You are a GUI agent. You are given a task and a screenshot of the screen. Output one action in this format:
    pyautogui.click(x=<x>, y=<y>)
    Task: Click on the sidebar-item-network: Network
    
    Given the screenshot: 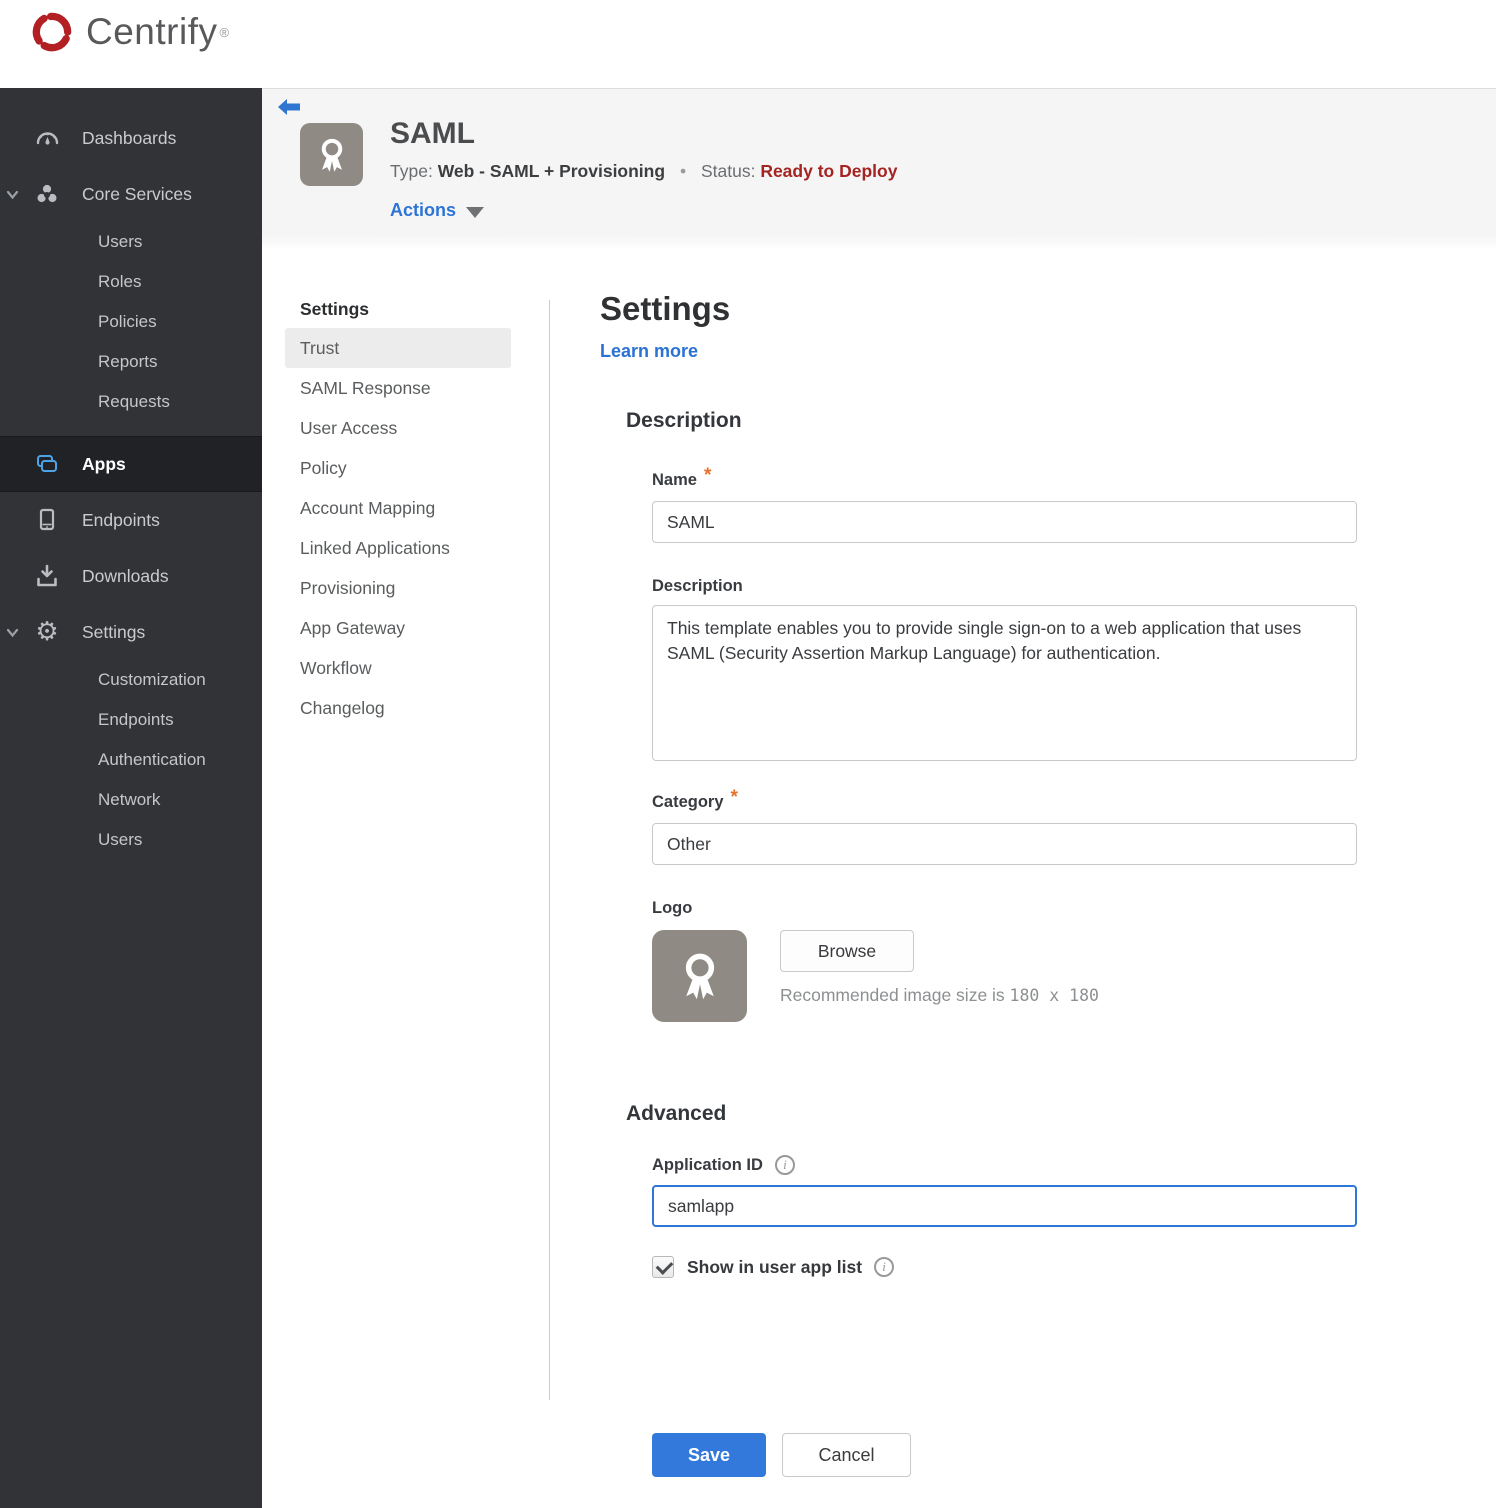 What is the action you would take?
    pyautogui.click(x=131, y=800)
    